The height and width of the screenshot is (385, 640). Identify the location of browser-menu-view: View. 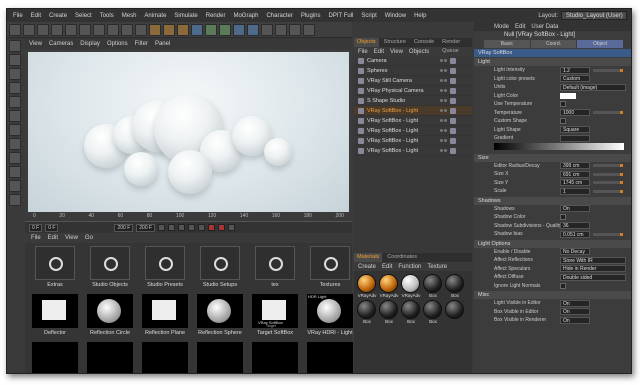
(71, 238).